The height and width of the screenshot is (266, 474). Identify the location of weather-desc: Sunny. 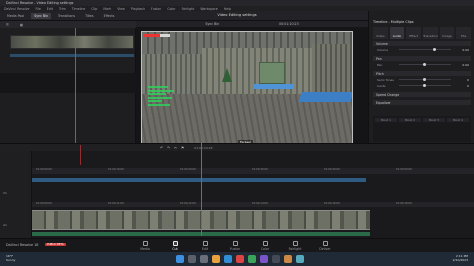
(11, 260).